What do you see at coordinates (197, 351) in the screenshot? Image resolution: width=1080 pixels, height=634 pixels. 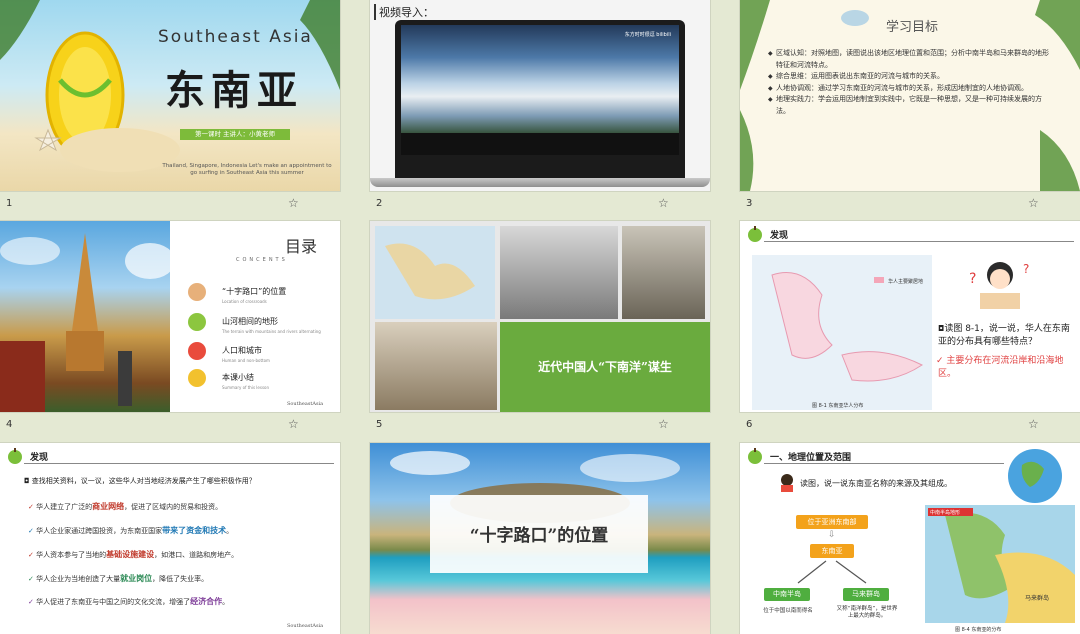 I see `watermelon-icon` at bounding box center [197, 351].